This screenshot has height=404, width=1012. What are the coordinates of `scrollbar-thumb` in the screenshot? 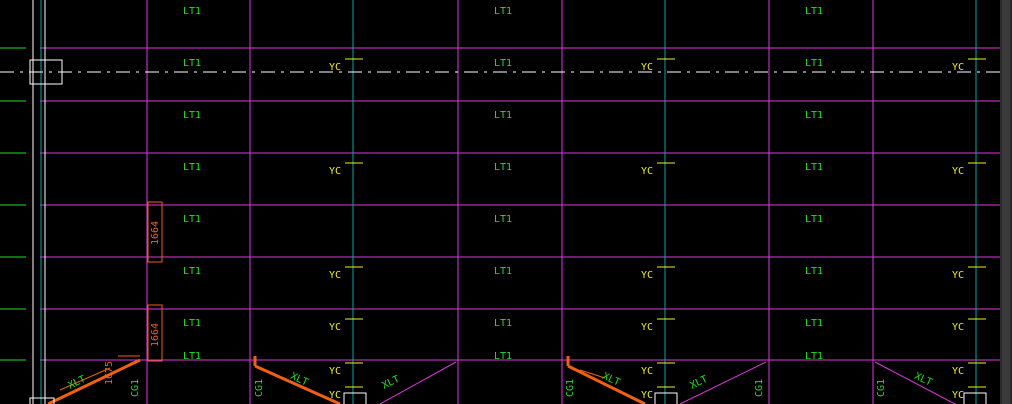 It's located at (1006, 202).